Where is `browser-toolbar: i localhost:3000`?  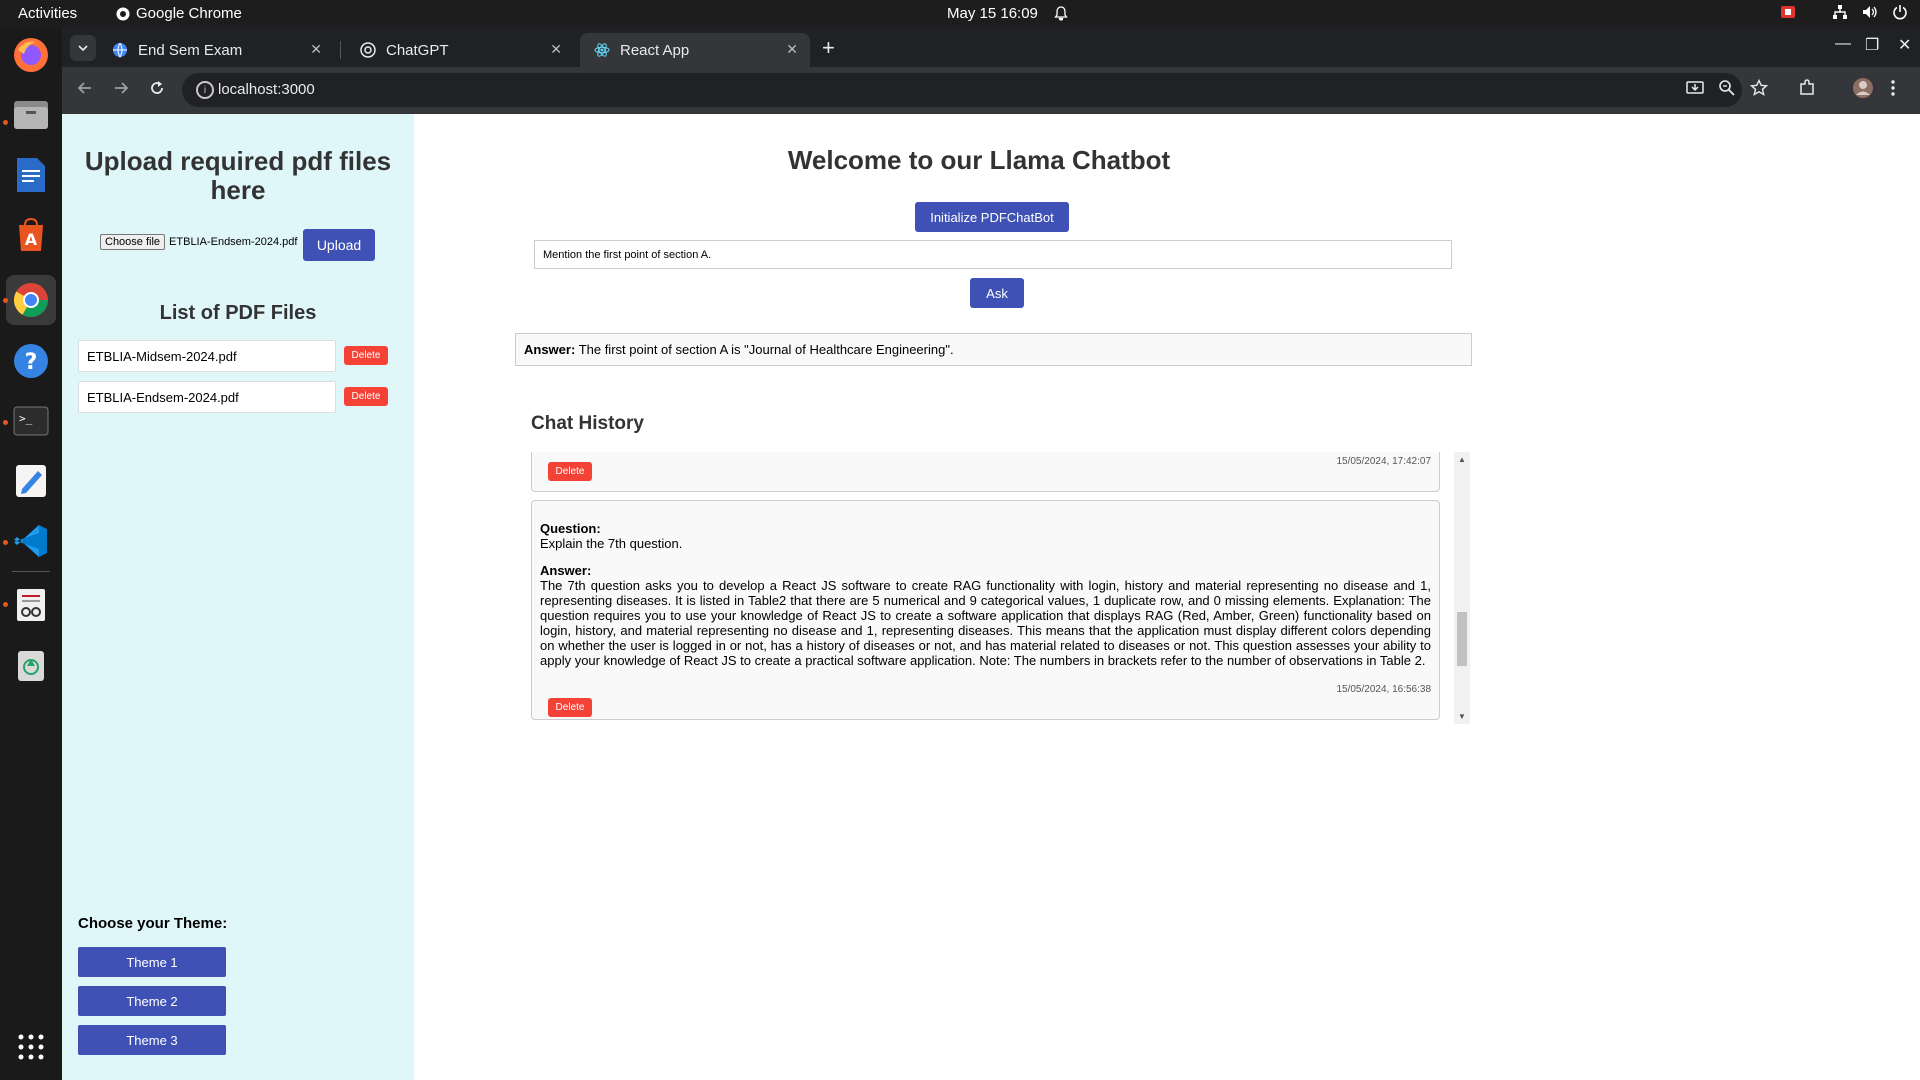
browser-toolbar: i localhost:3000 is located at coordinates (991, 90).